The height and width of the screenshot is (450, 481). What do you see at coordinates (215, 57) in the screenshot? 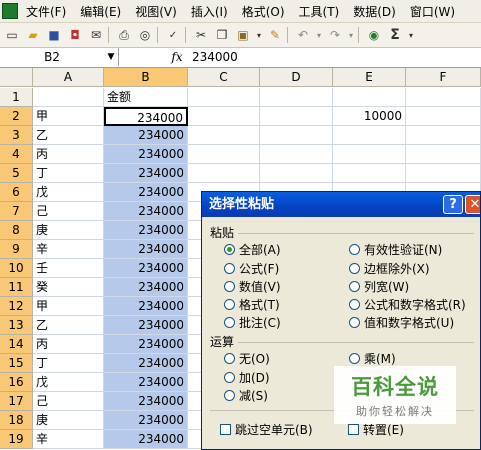
I see `formula-input: 234000` at bounding box center [215, 57].